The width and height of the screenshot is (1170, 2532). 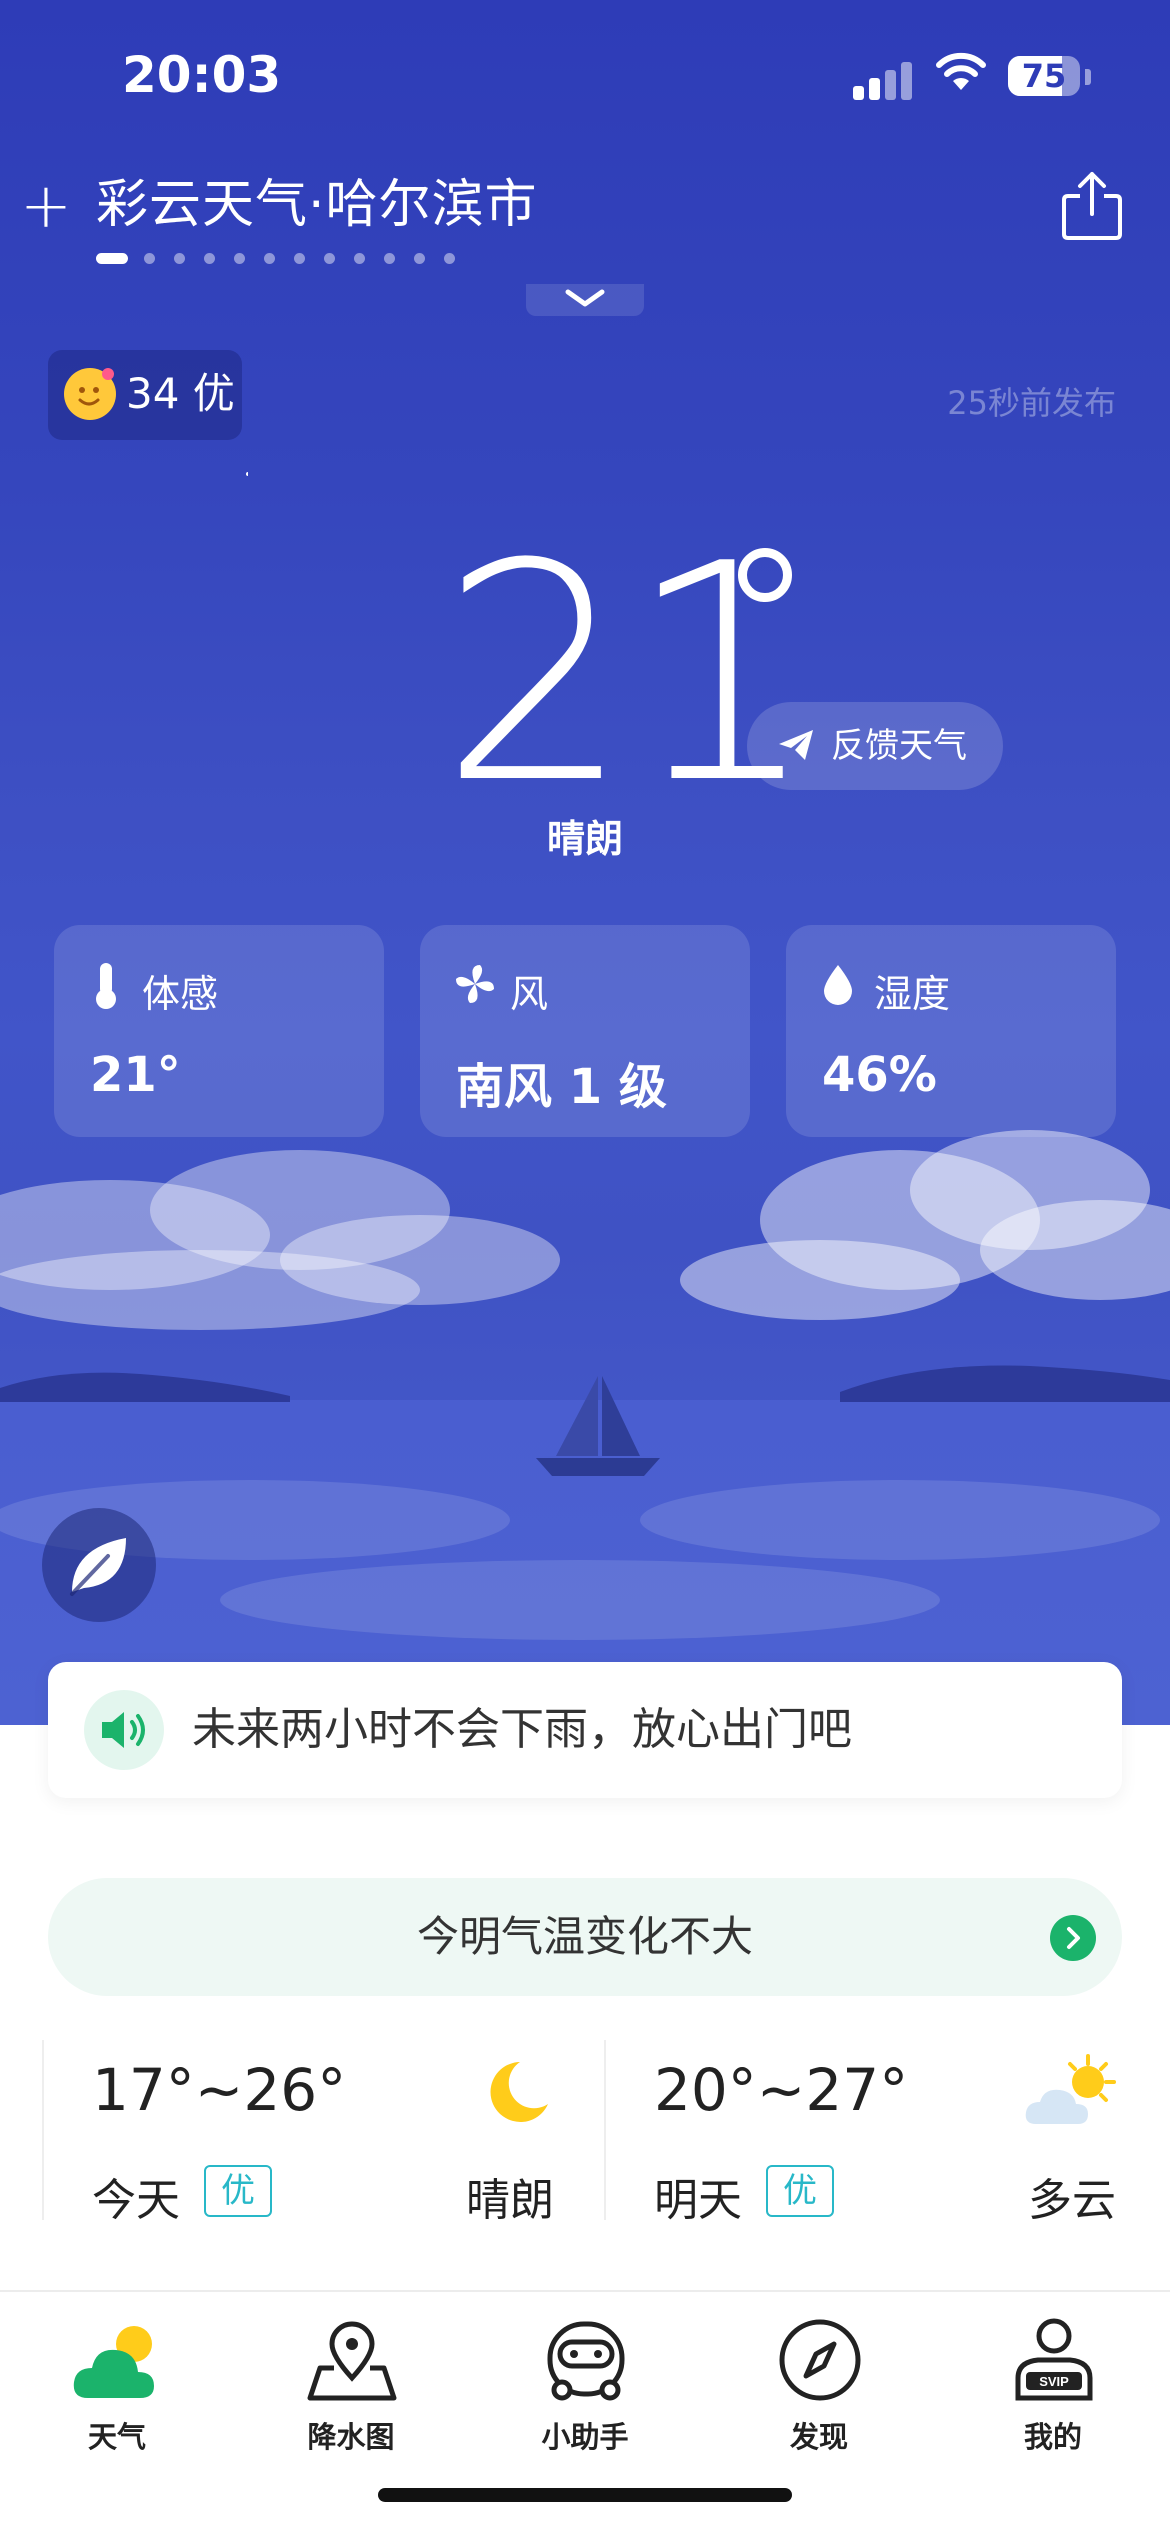 What do you see at coordinates (113, 2362) in the screenshot?
I see `weather-icon` at bounding box center [113, 2362].